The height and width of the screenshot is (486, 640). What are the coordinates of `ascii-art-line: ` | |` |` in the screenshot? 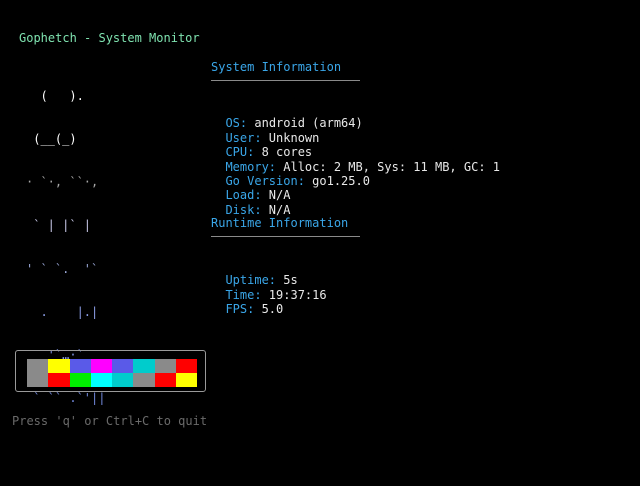 It's located at (59, 225).